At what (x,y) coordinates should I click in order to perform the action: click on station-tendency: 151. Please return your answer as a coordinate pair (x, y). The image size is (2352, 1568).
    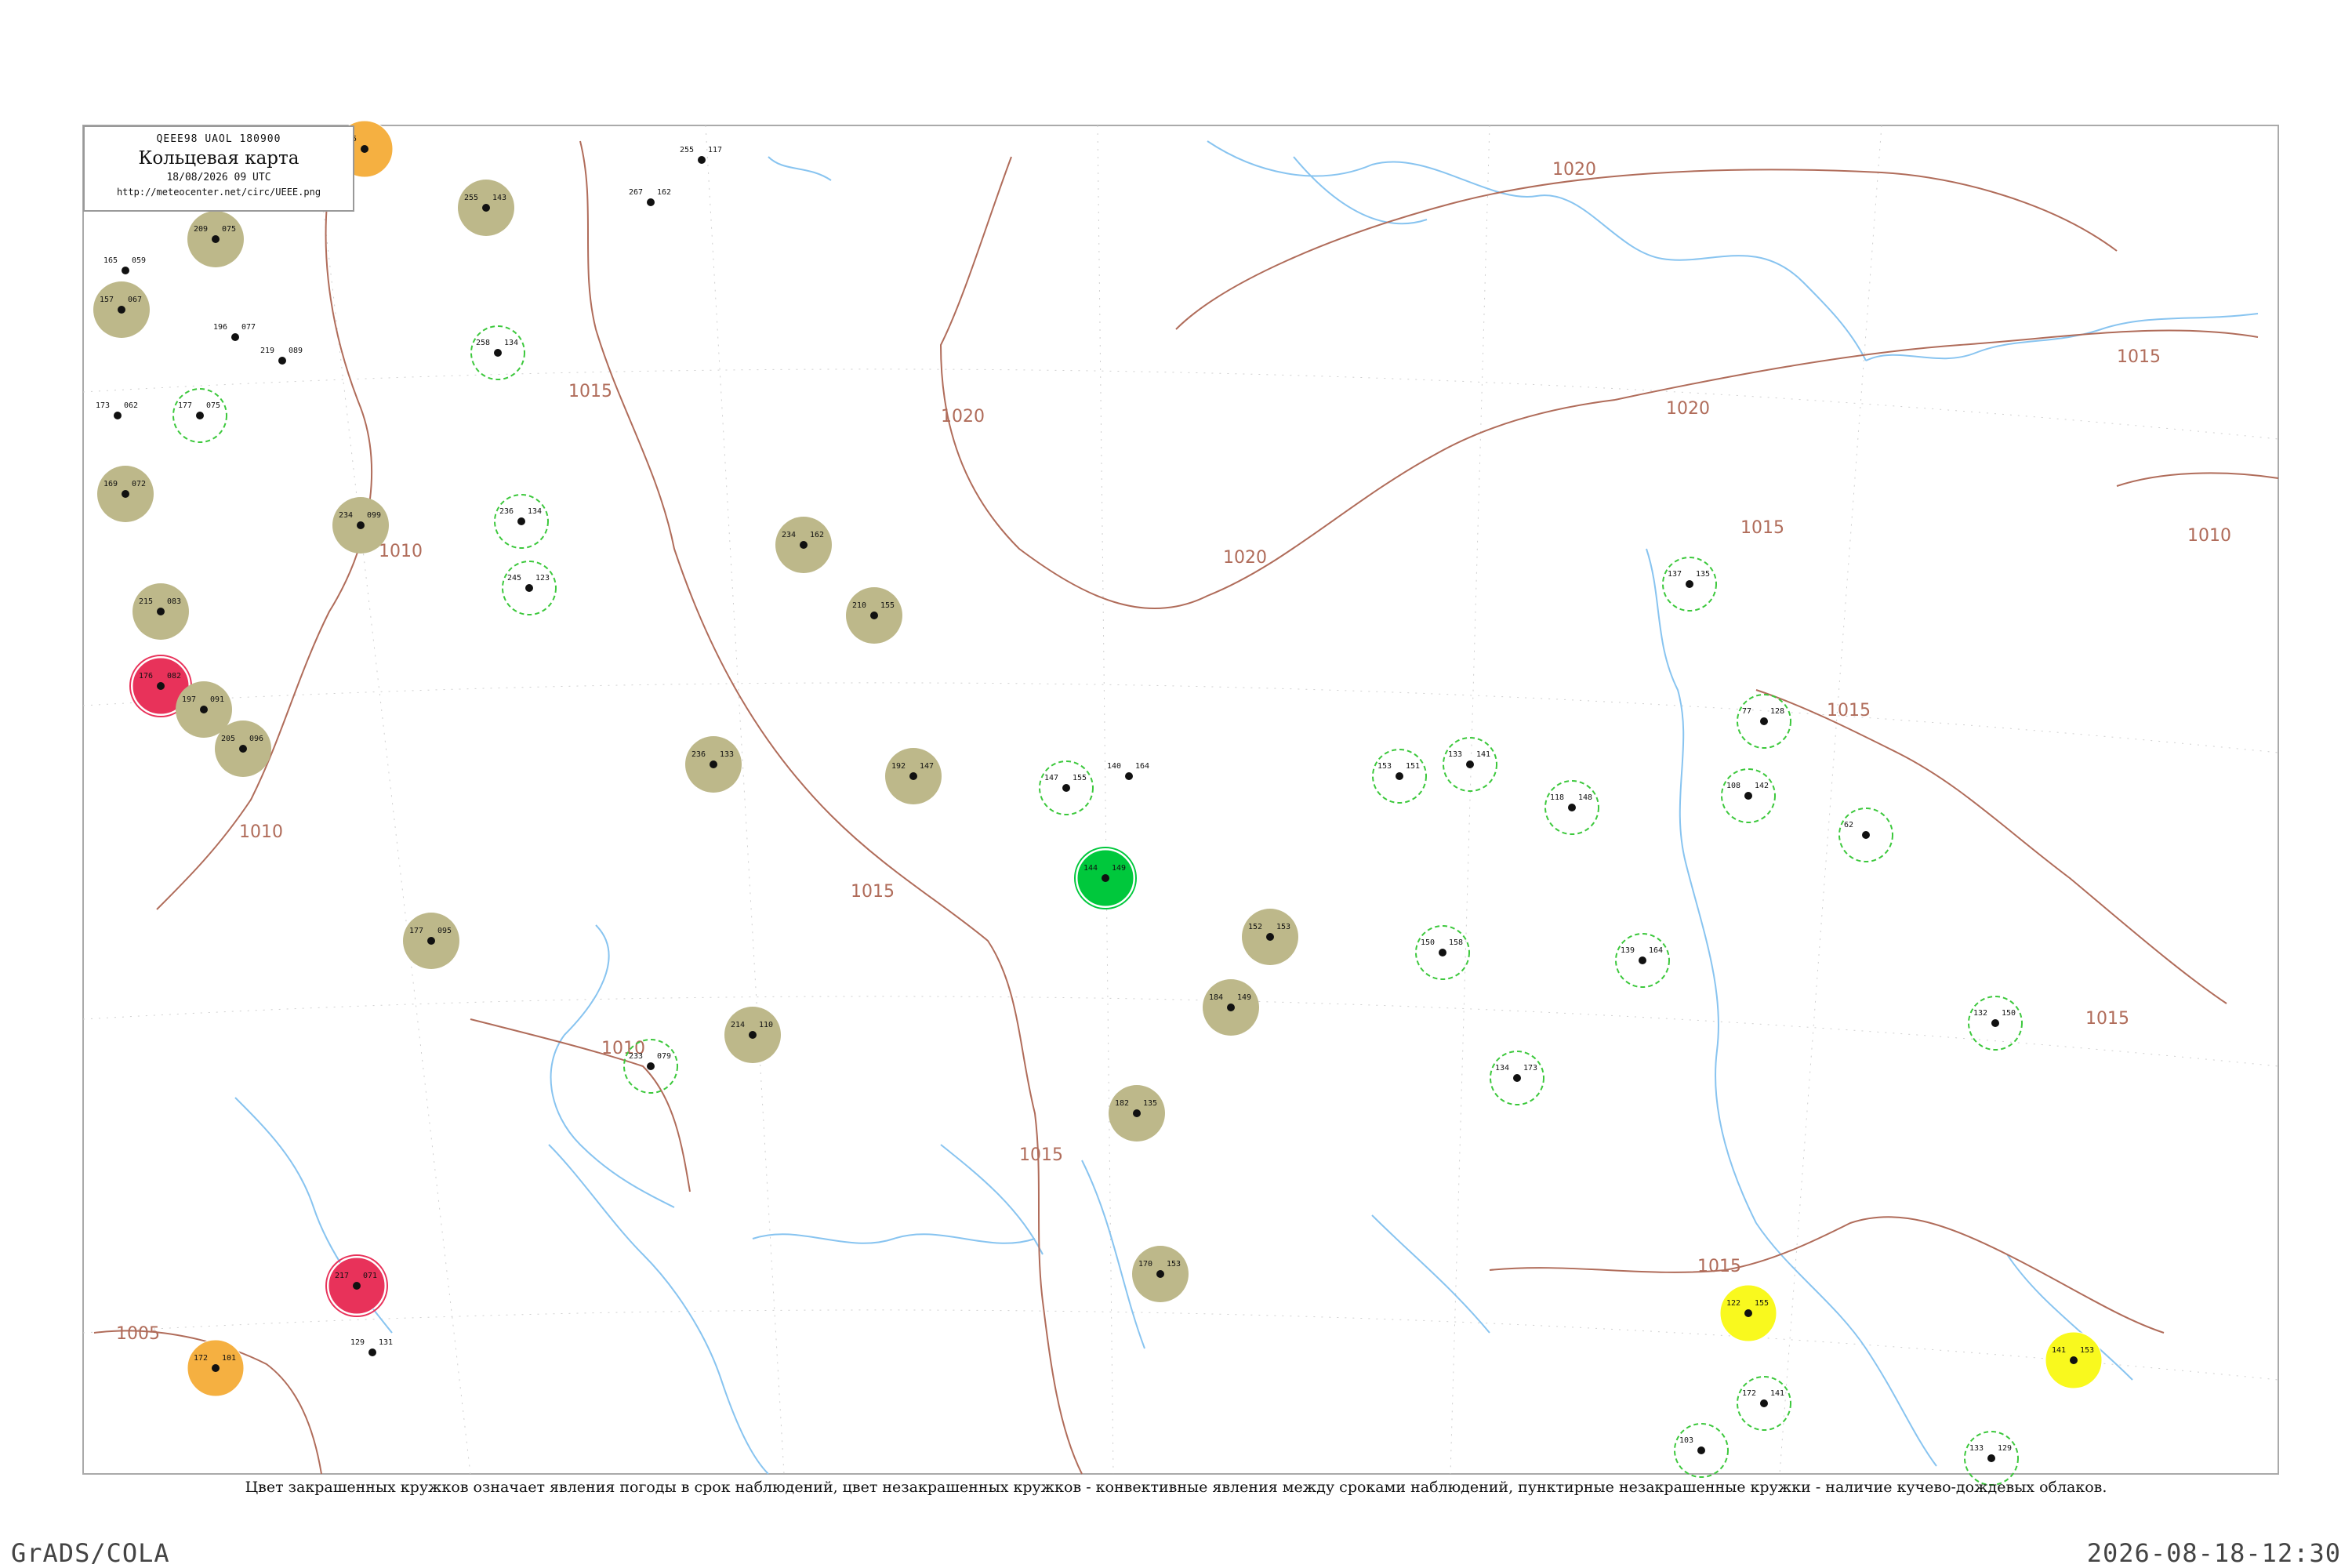
    Looking at the image, I should click on (1413, 766).